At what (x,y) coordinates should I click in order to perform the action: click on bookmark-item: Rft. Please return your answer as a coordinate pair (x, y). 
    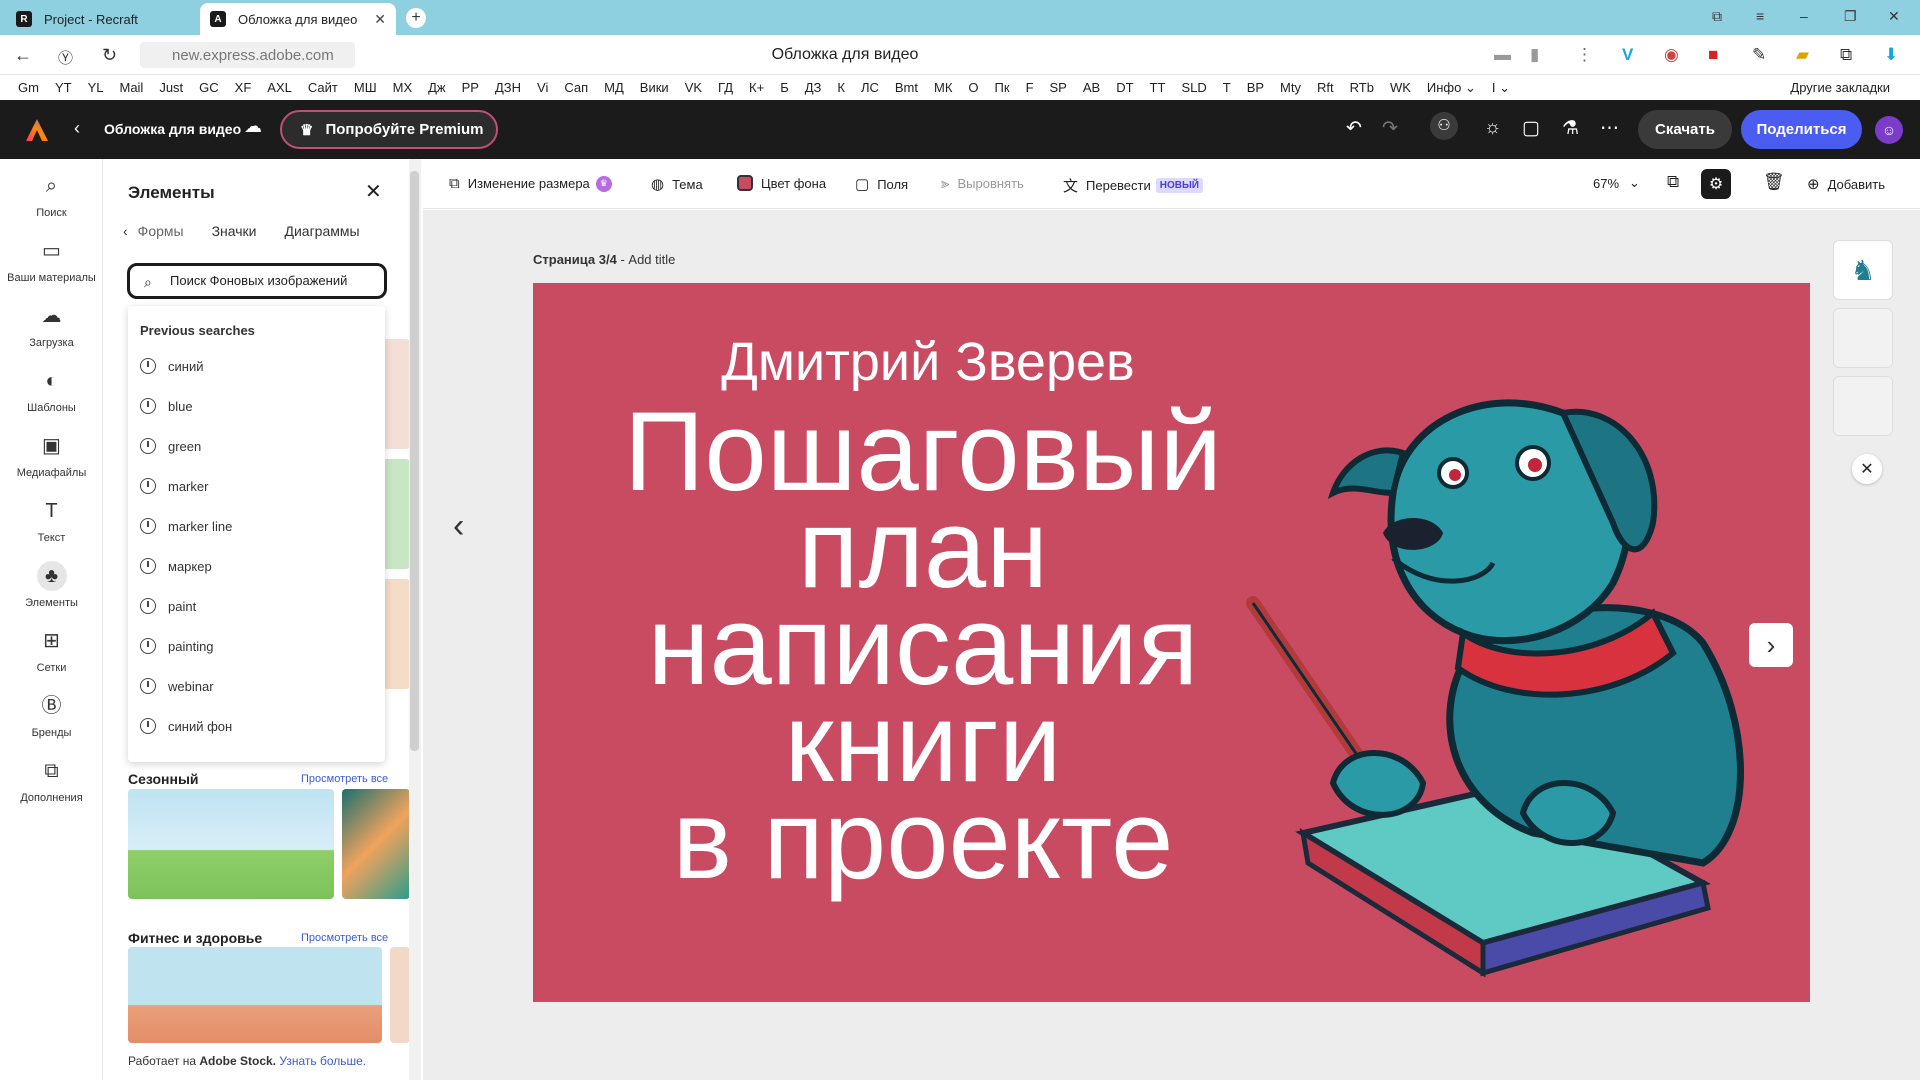
    Looking at the image, I should click on (1325, 87).